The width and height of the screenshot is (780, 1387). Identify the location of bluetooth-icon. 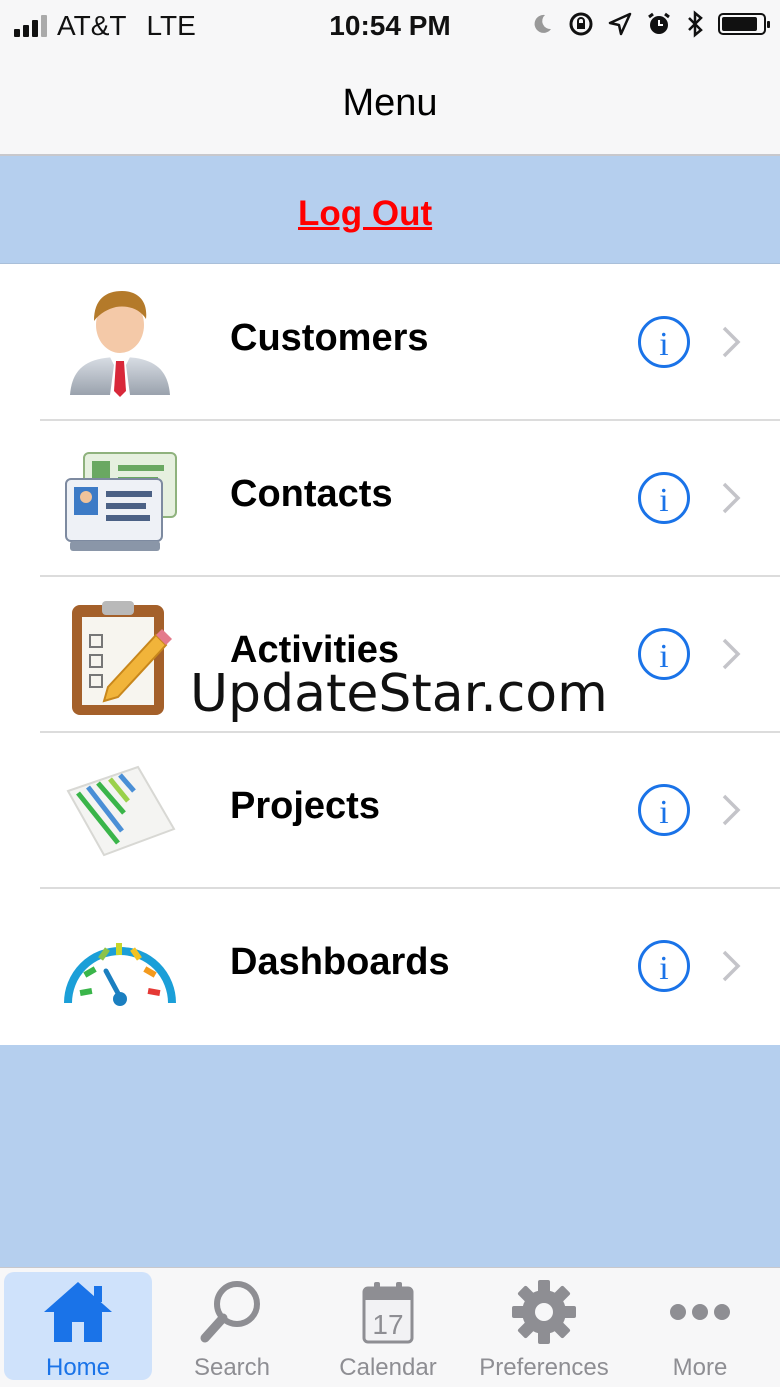
(695, 24).